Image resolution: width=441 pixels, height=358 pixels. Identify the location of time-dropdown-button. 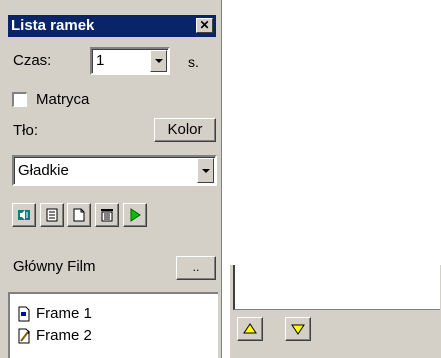
(158, 61).